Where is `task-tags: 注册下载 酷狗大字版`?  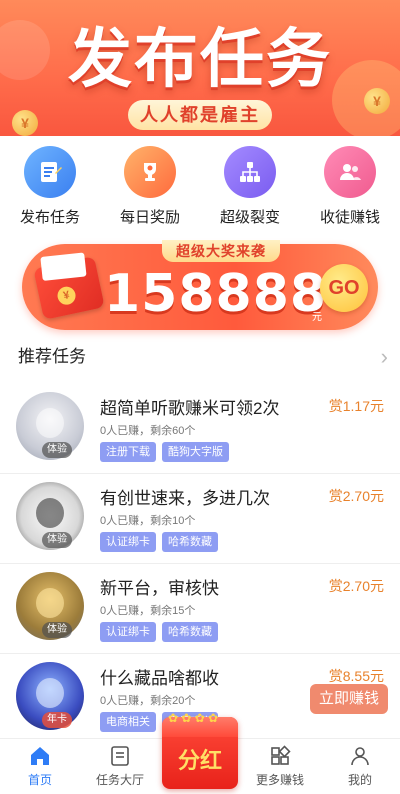 task-tags: 注册下载 酷狗大字版 is located at coordinates (164, 452).